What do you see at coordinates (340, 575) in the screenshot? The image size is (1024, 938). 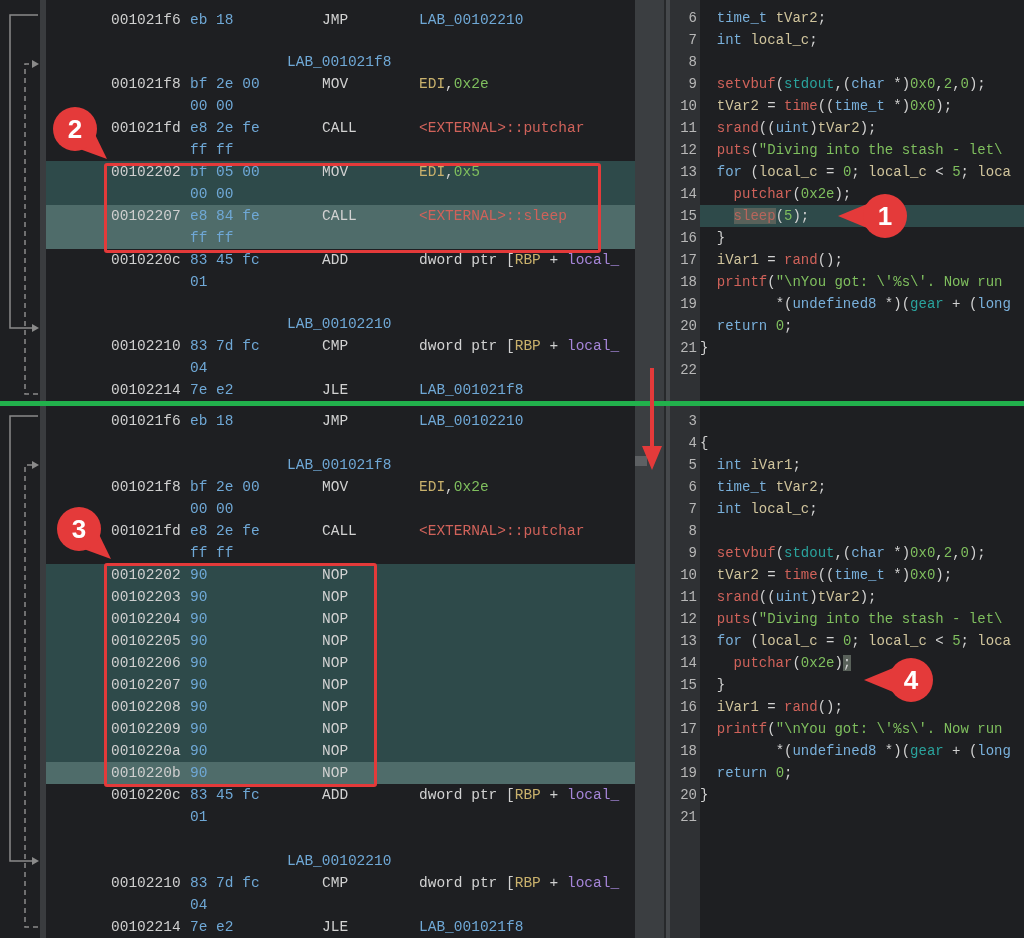 I see `selected-row: 00102202 90 NOP` at bounding box center [340, 575].